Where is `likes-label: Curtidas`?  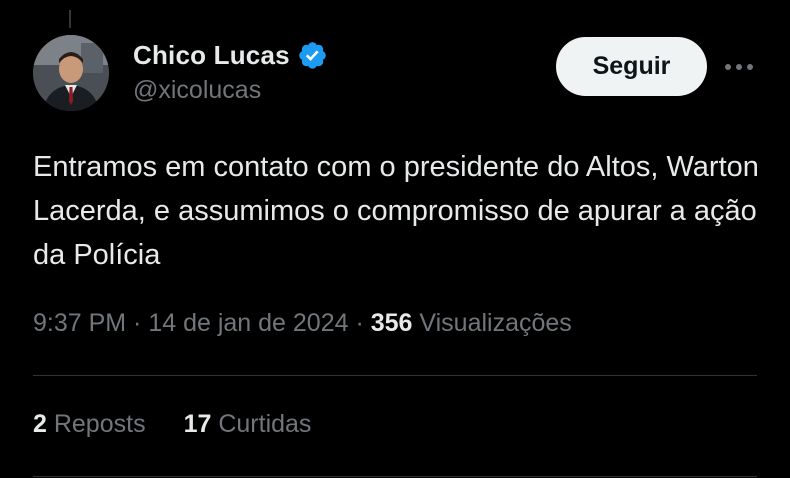 likes-label: Curtidas is located at coordinates (261, 424).